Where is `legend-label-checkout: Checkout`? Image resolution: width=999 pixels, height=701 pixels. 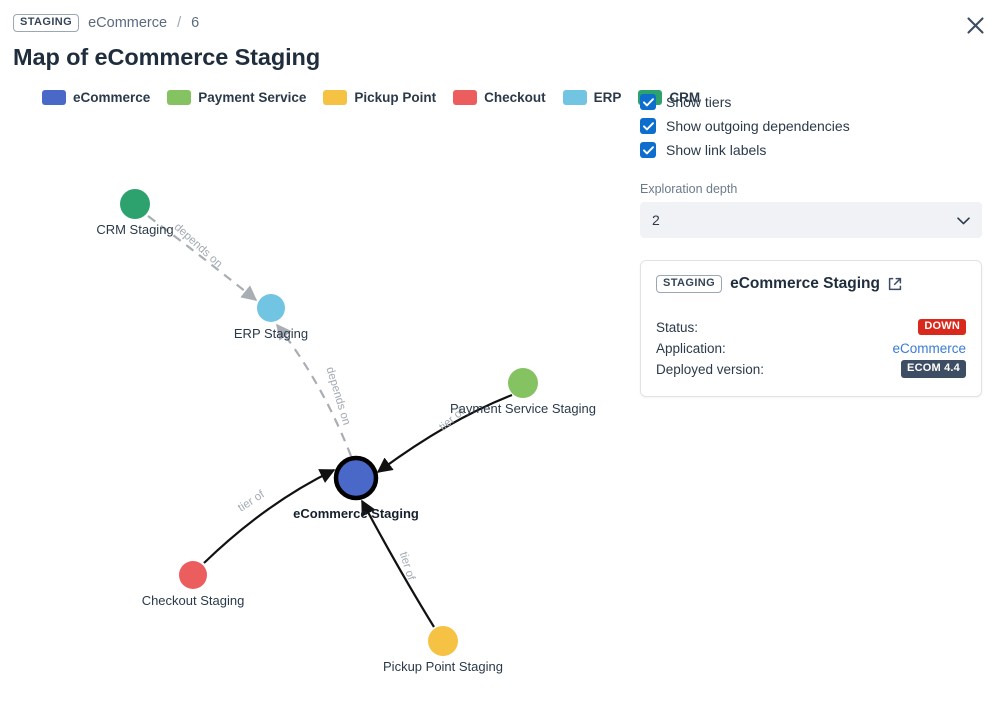
legend-label-checkout: Checkout is located at coordinates (515, 97).